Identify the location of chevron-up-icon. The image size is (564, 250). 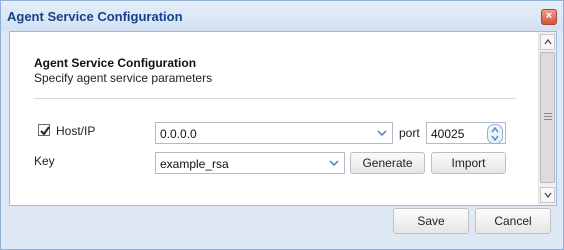
(548, 42).